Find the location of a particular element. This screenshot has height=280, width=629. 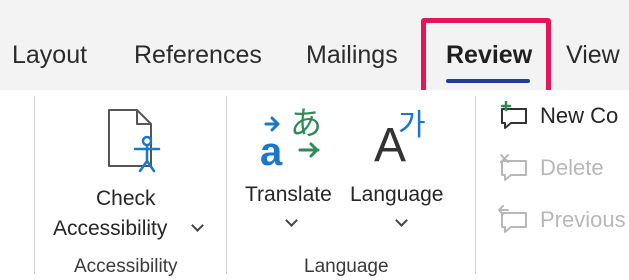

check-accessibility-label-line1: Check is located at coordinates (126, 198).